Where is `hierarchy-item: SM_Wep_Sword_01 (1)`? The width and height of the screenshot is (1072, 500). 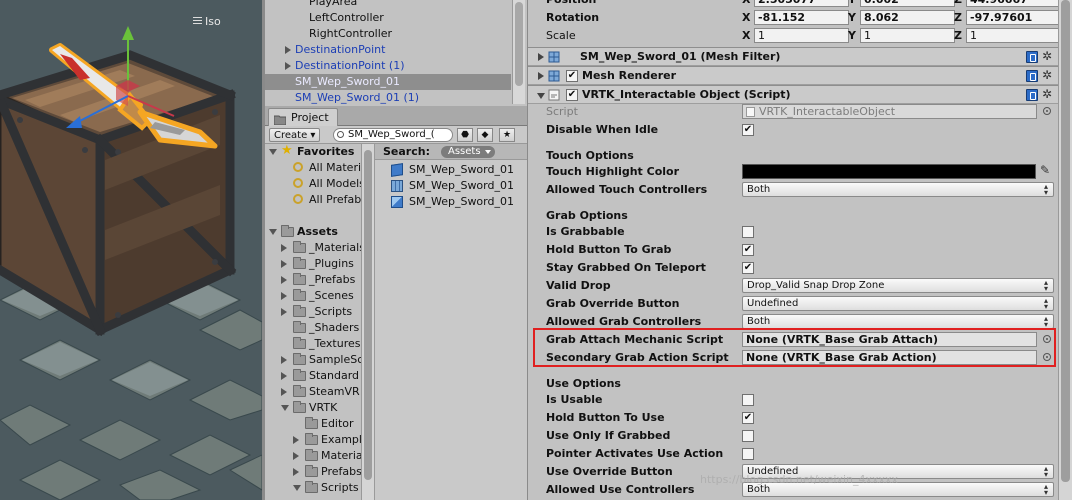 hierarchy-item: SM_Wep_Sword_01 (1) is located at coordinates (388, 97).